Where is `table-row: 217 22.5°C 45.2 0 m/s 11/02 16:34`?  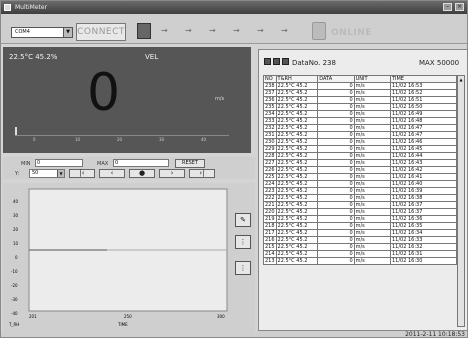
table-row: 217 22.5°C 45.2 0 m/s 11/02 16:34 is located at coordinates (360, 233).